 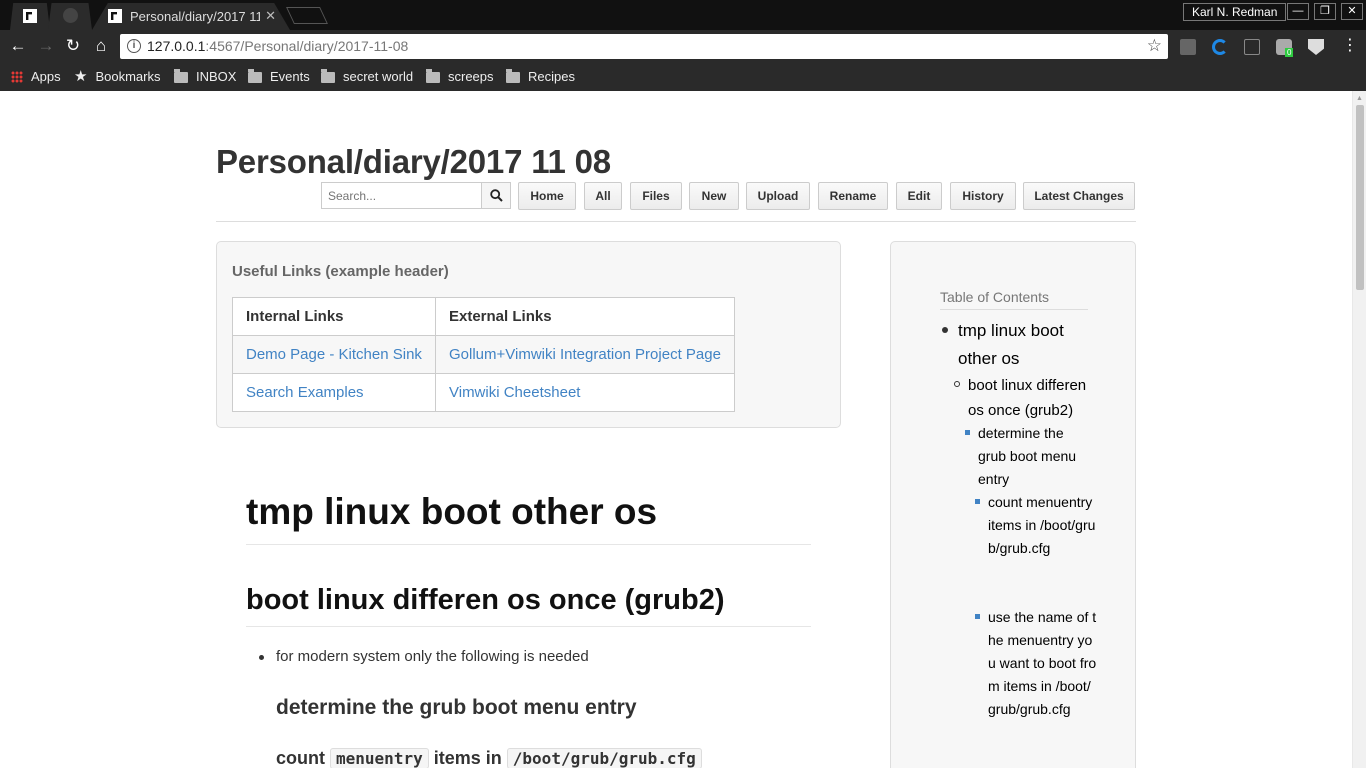 I want to click on useful-links-header: Useful Links (example header), so click(x=340, y=271).